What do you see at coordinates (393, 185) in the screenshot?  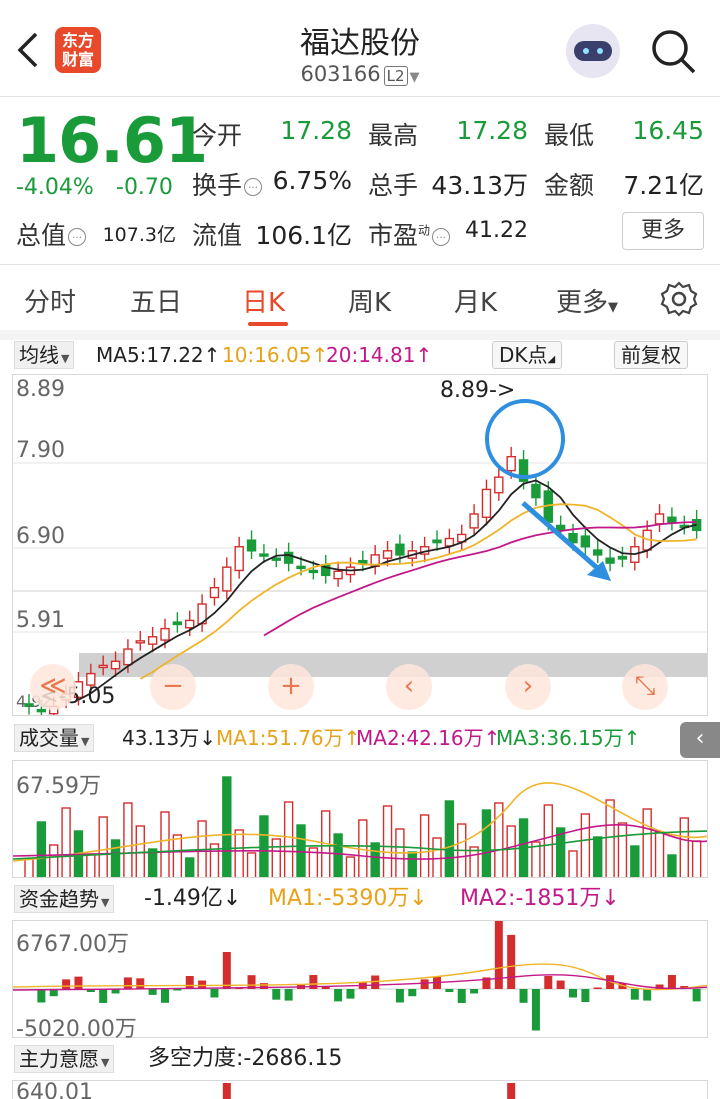 I see `volume-label: 总手` at bounding box center [393, 185].